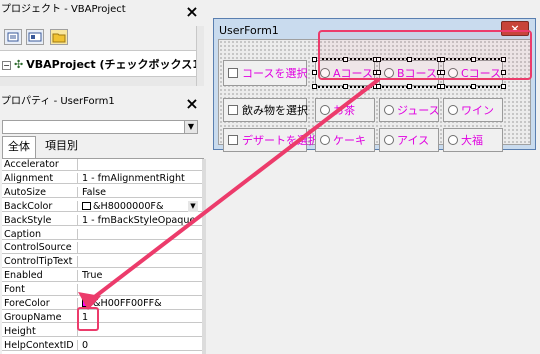 The width and height of the screenshot is (540, 354). I want to click on tab-categorized: 項目別, so click(61, 147).